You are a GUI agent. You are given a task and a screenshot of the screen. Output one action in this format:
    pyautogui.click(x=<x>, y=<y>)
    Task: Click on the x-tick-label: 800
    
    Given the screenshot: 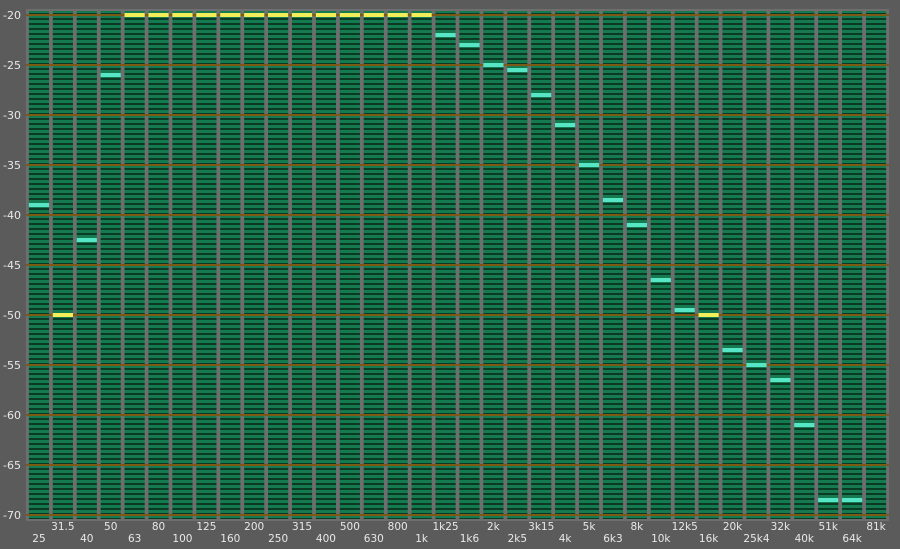 What is the action you would take?
    pyautogui.click(x=398, y=527)
    